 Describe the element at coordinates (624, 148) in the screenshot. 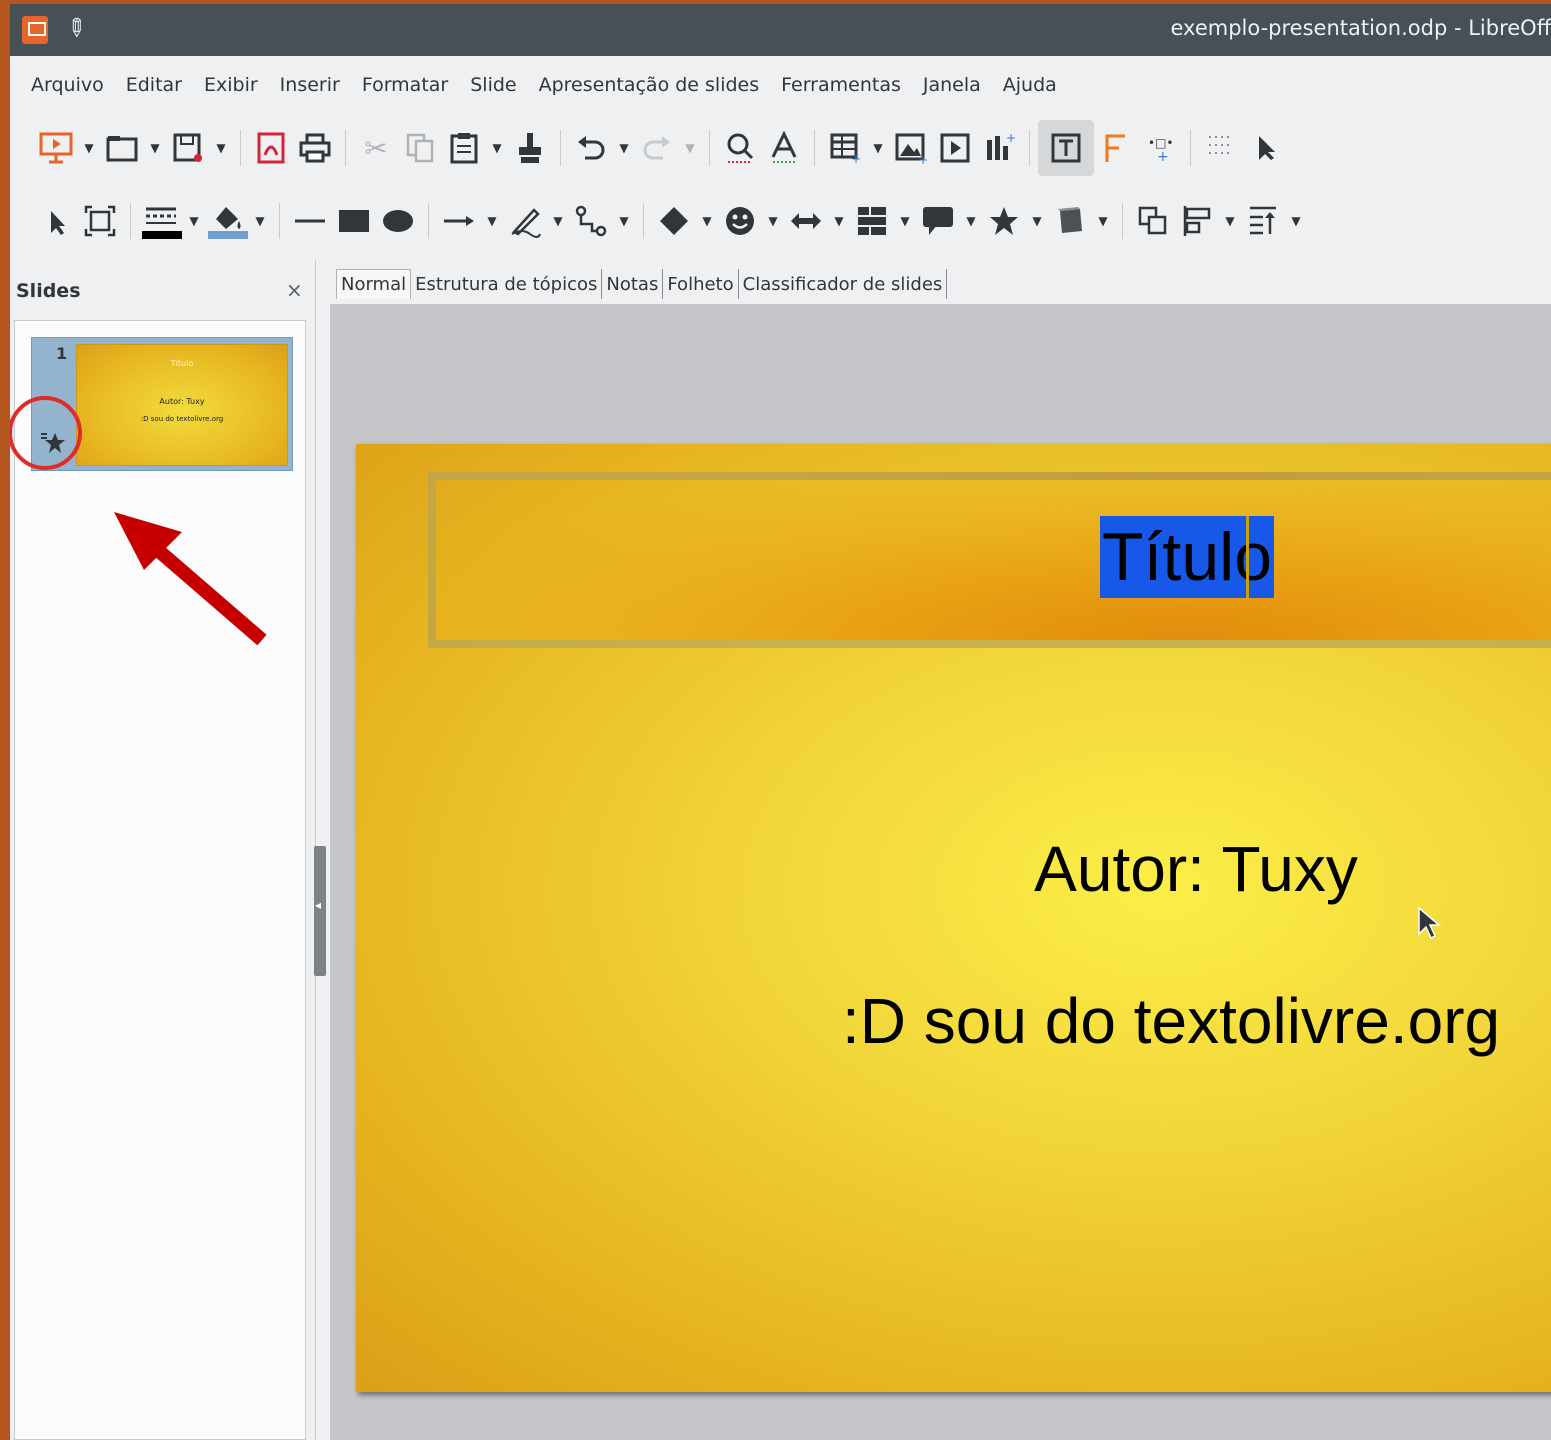

I see `undo-dropdown-icon: ▼` at that location.